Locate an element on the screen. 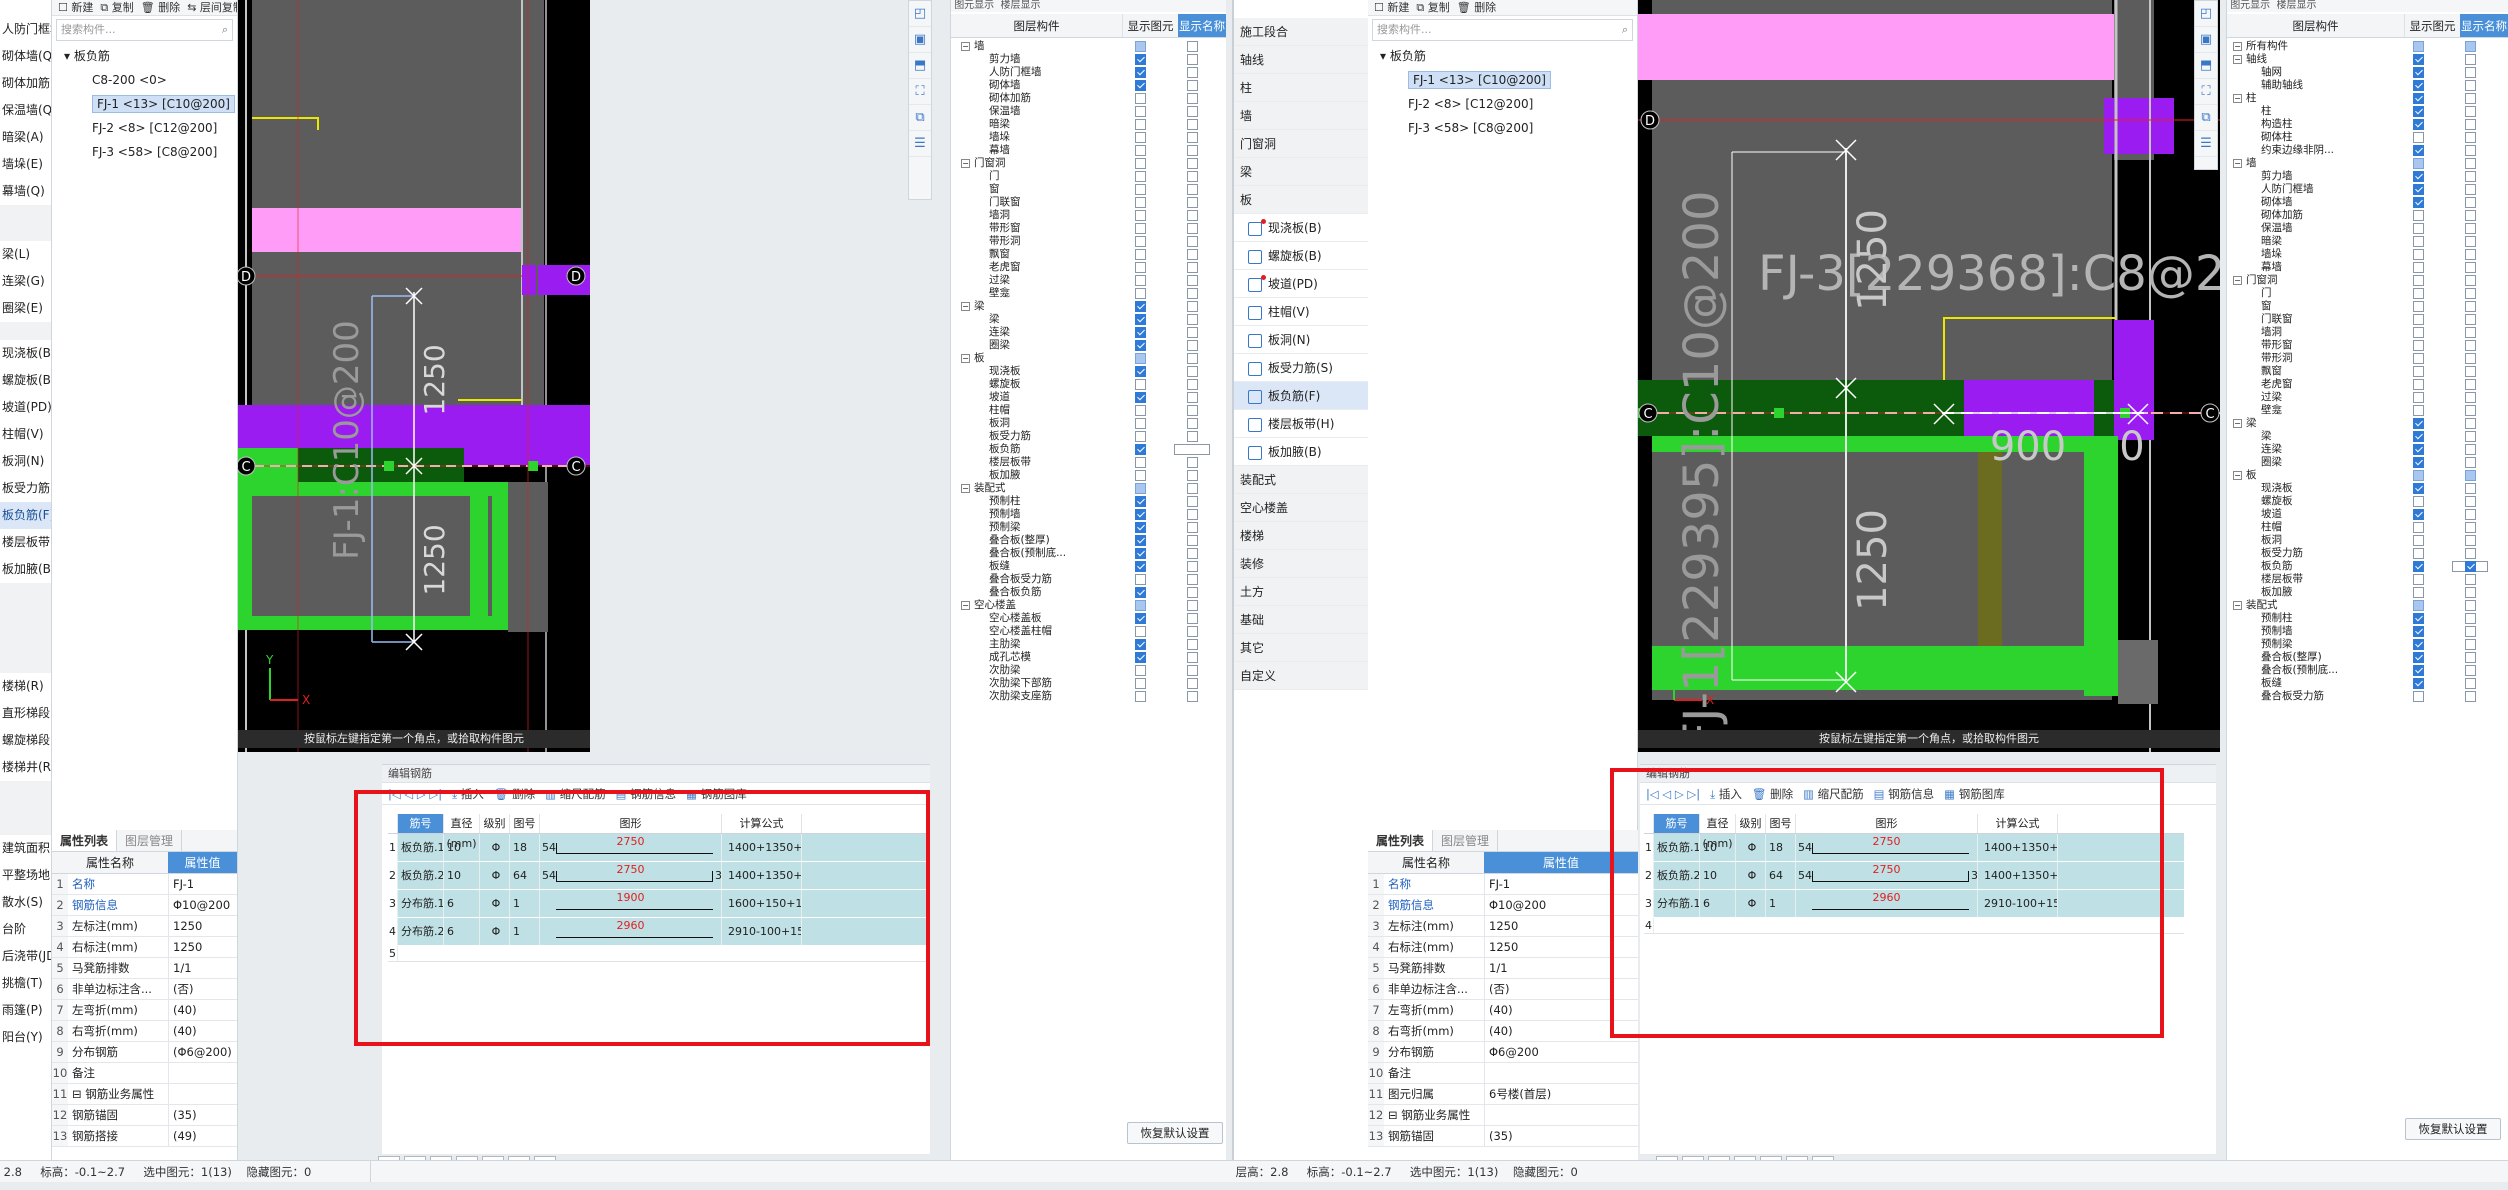 This screenshot has height=1190, width=2508. layer-row: 人防门框墙 is located at coordinates (1088, 72).